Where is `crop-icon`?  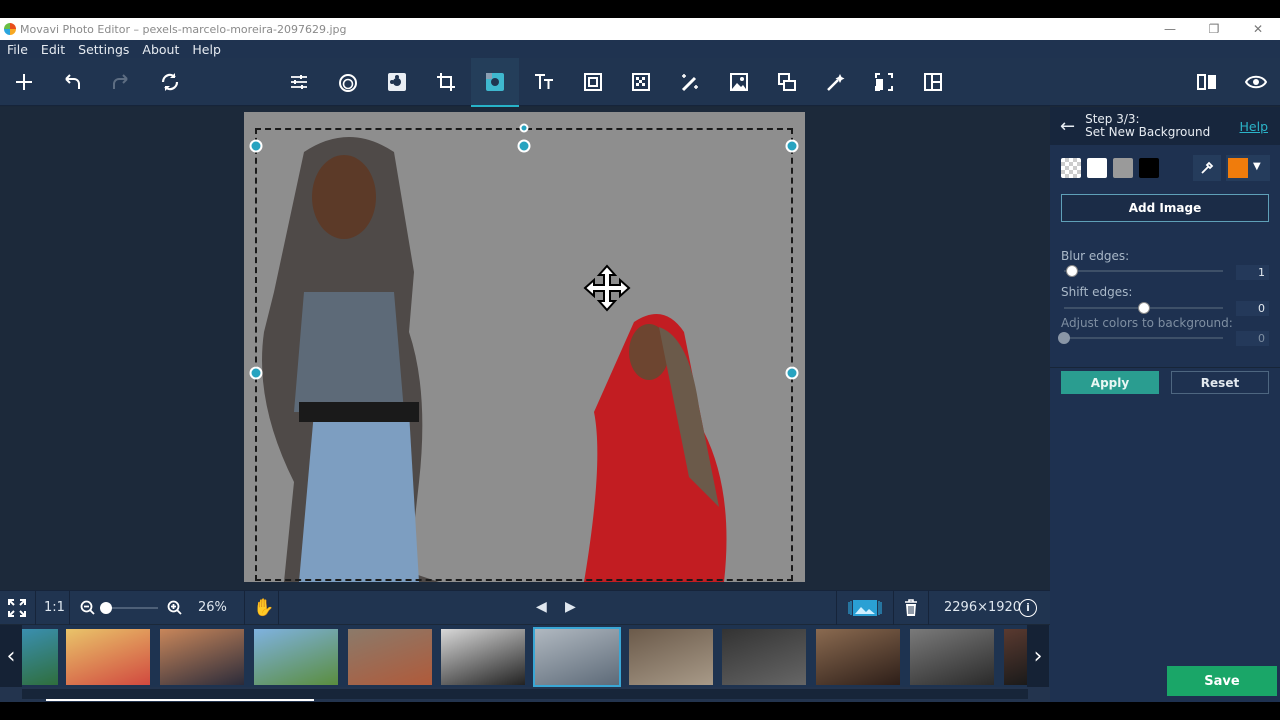
crop-icon is located at coordinates (446, 82).